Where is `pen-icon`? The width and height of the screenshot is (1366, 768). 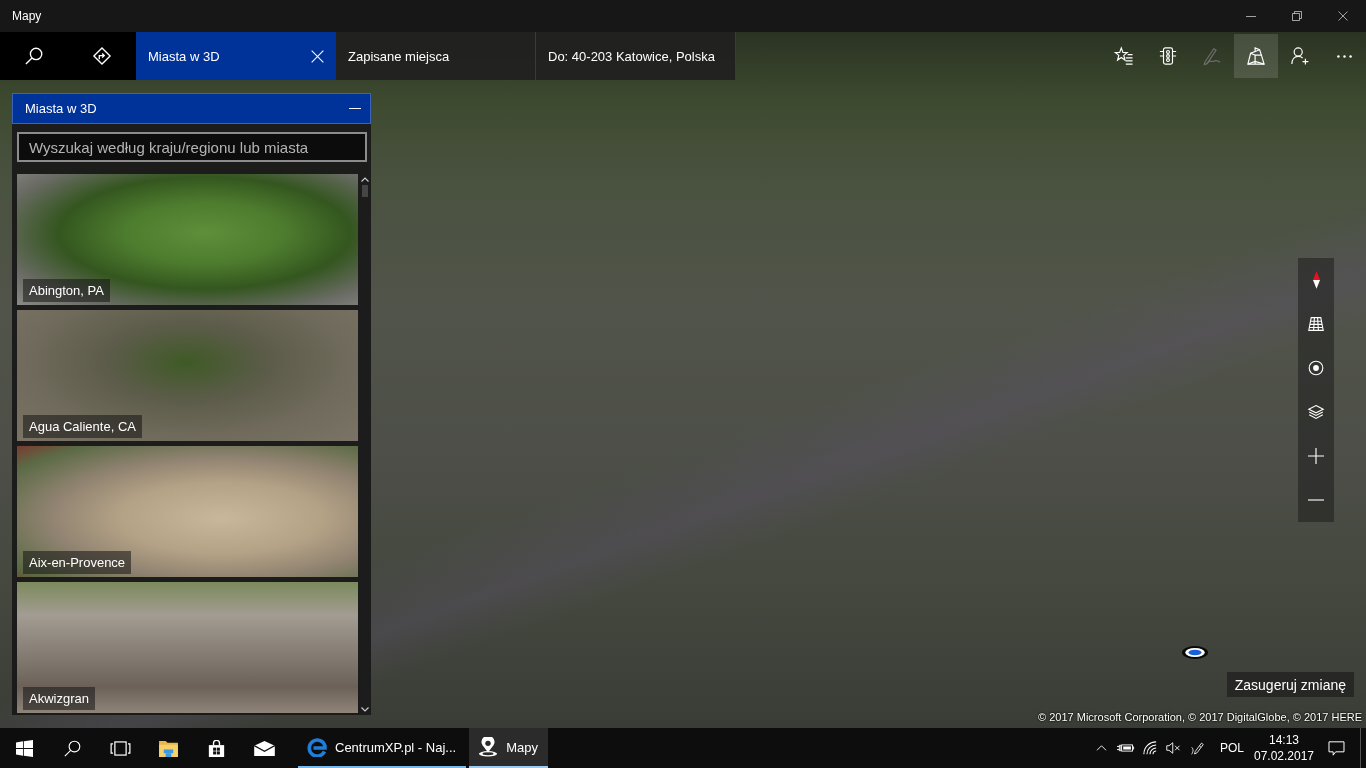
pen-icon is located at coordinates (1198, 748).